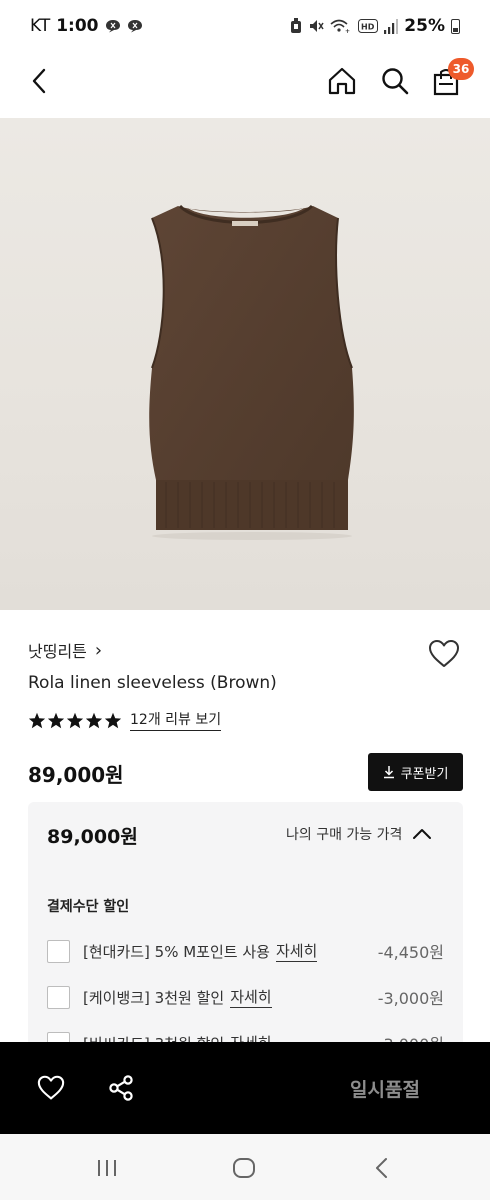 The width and height of the screenshot is (490, 1200). What do you see at coordinates (245, 1088) in the screenshot?
I see `bottom-action-bar: 일시품절` at bounding box center [245, 1088].